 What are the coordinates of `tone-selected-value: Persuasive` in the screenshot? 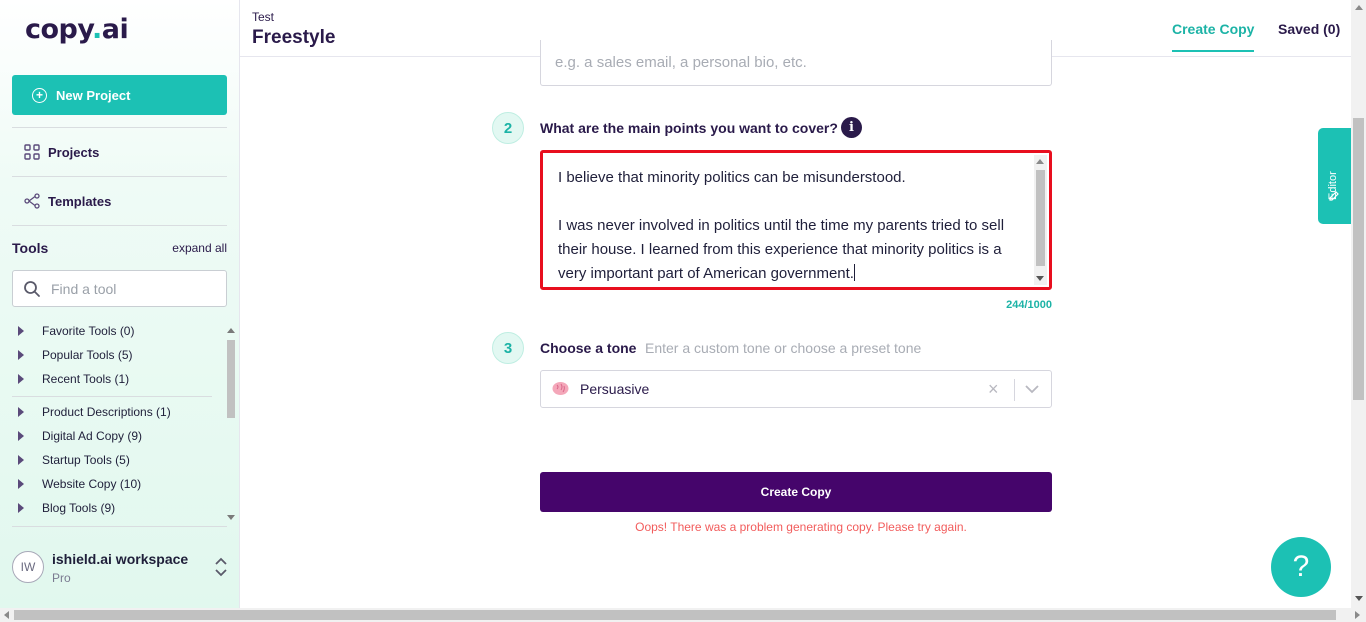 It's located at (615, 389).